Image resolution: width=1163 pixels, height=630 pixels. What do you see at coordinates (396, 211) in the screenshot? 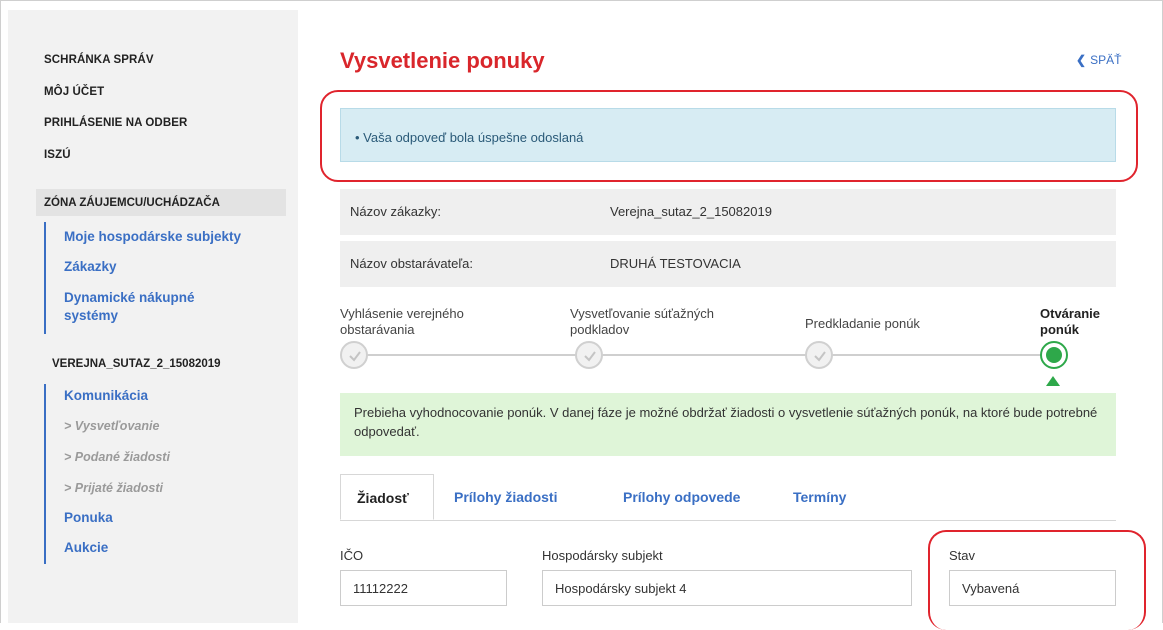
I see `contract-label: Názov zákazky:` at bounding box center [396, 211].